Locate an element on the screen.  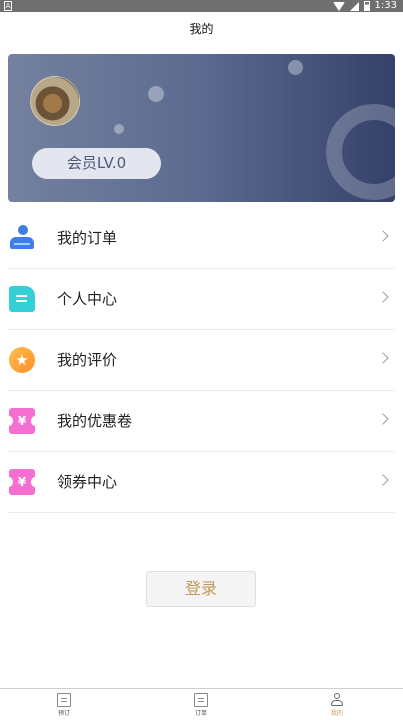
signal-icon is located at coordinates (354, 6).